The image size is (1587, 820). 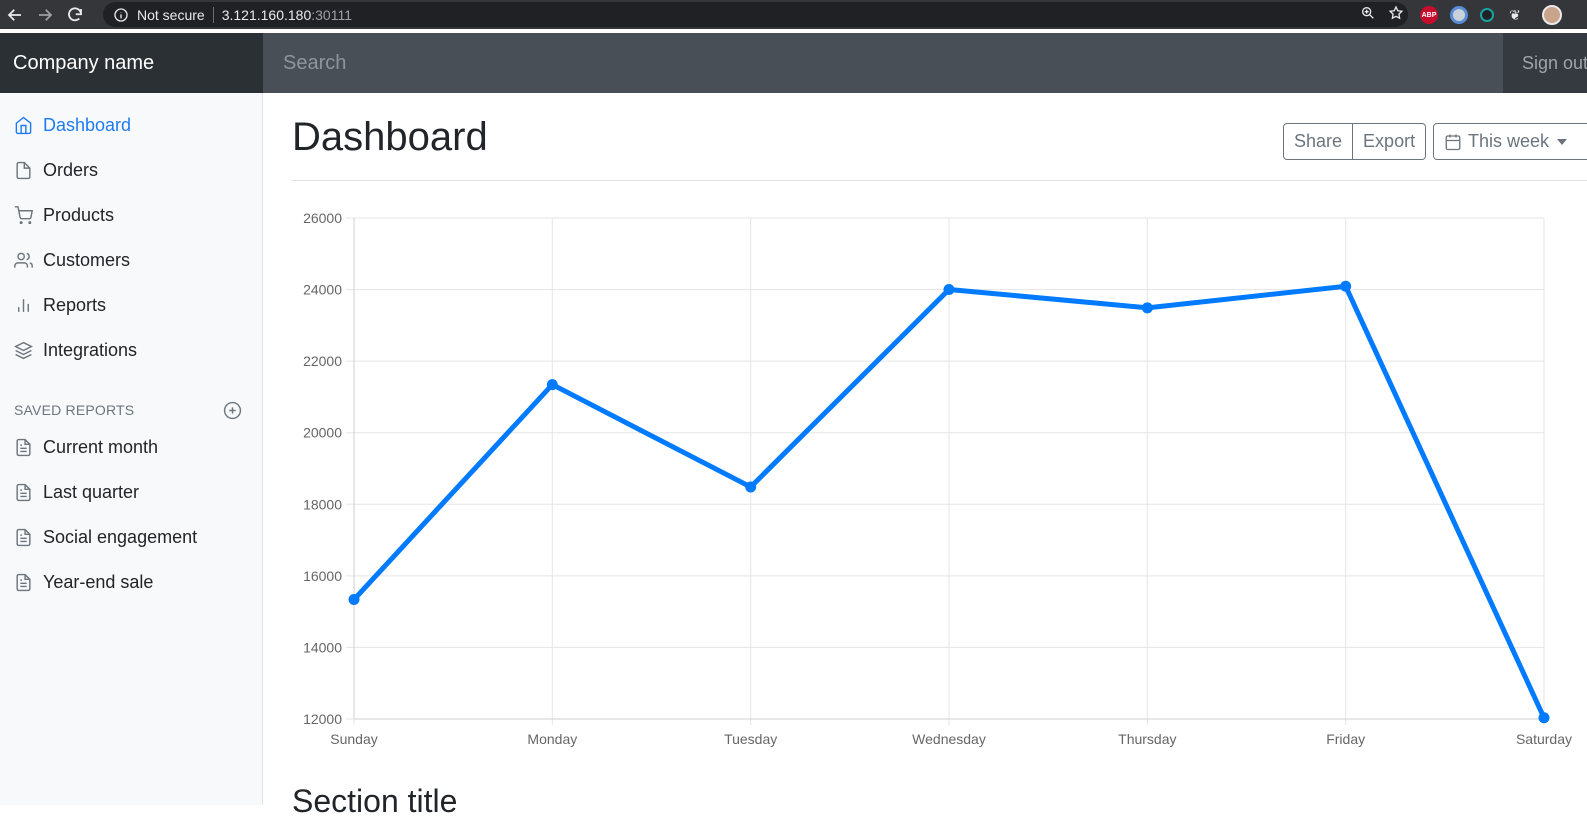 I want to click on brand-name: Company name, so click(x=131, y=63).